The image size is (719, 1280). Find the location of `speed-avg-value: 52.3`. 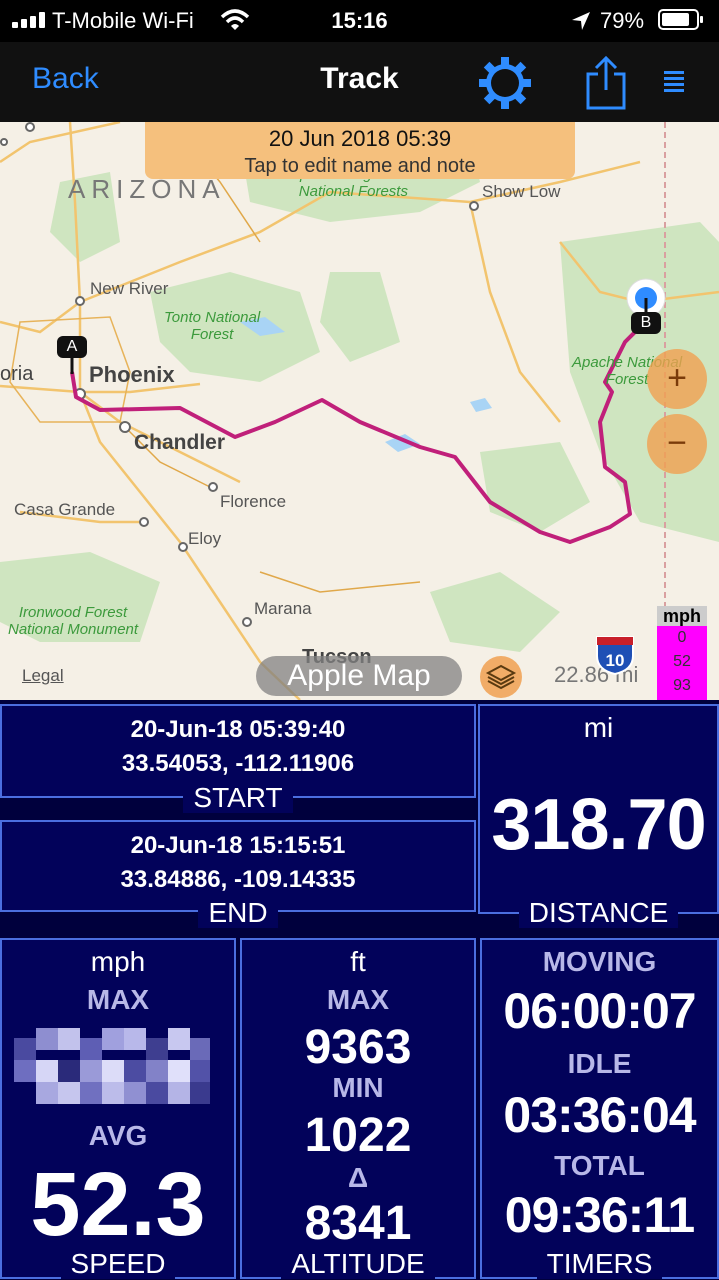

speed-avg-value: 52.3 is located at coordinates (118, 1205).